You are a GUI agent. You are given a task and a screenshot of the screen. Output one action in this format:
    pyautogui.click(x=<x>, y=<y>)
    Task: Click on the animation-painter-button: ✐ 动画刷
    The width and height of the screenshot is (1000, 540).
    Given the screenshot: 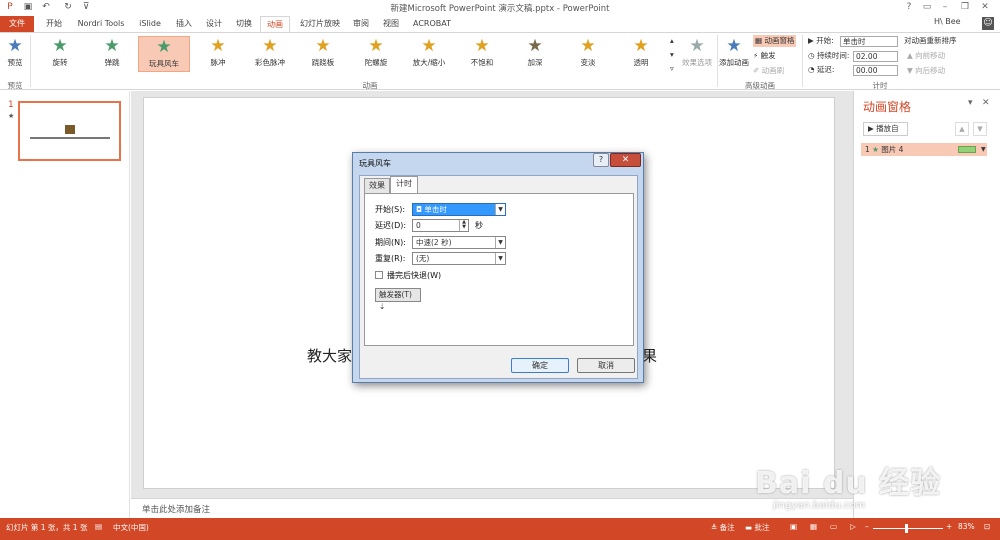 What is the action you would take?
    pyautogui.click(x=768, y=71)
    